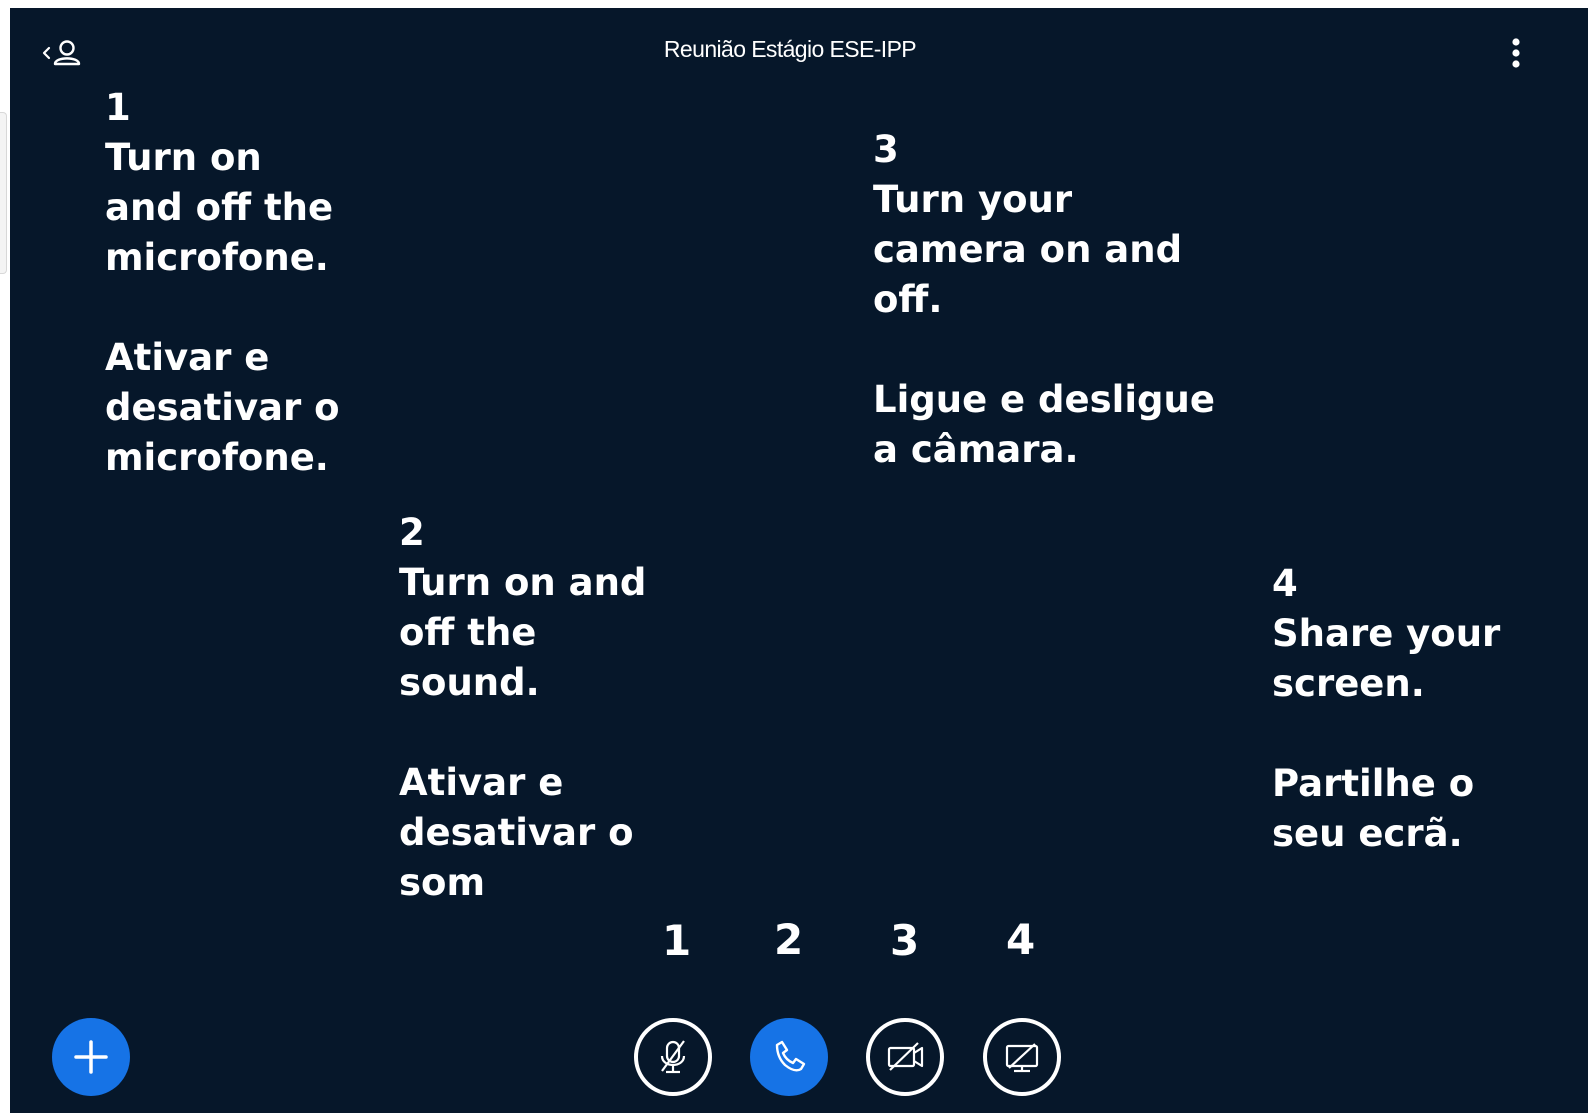 This screenshot has width=1588, height=1113. What do you see at coordinates (789, 939) in the screenshot?
I see `control-number-2: 2` at bounding box center [789, 939].